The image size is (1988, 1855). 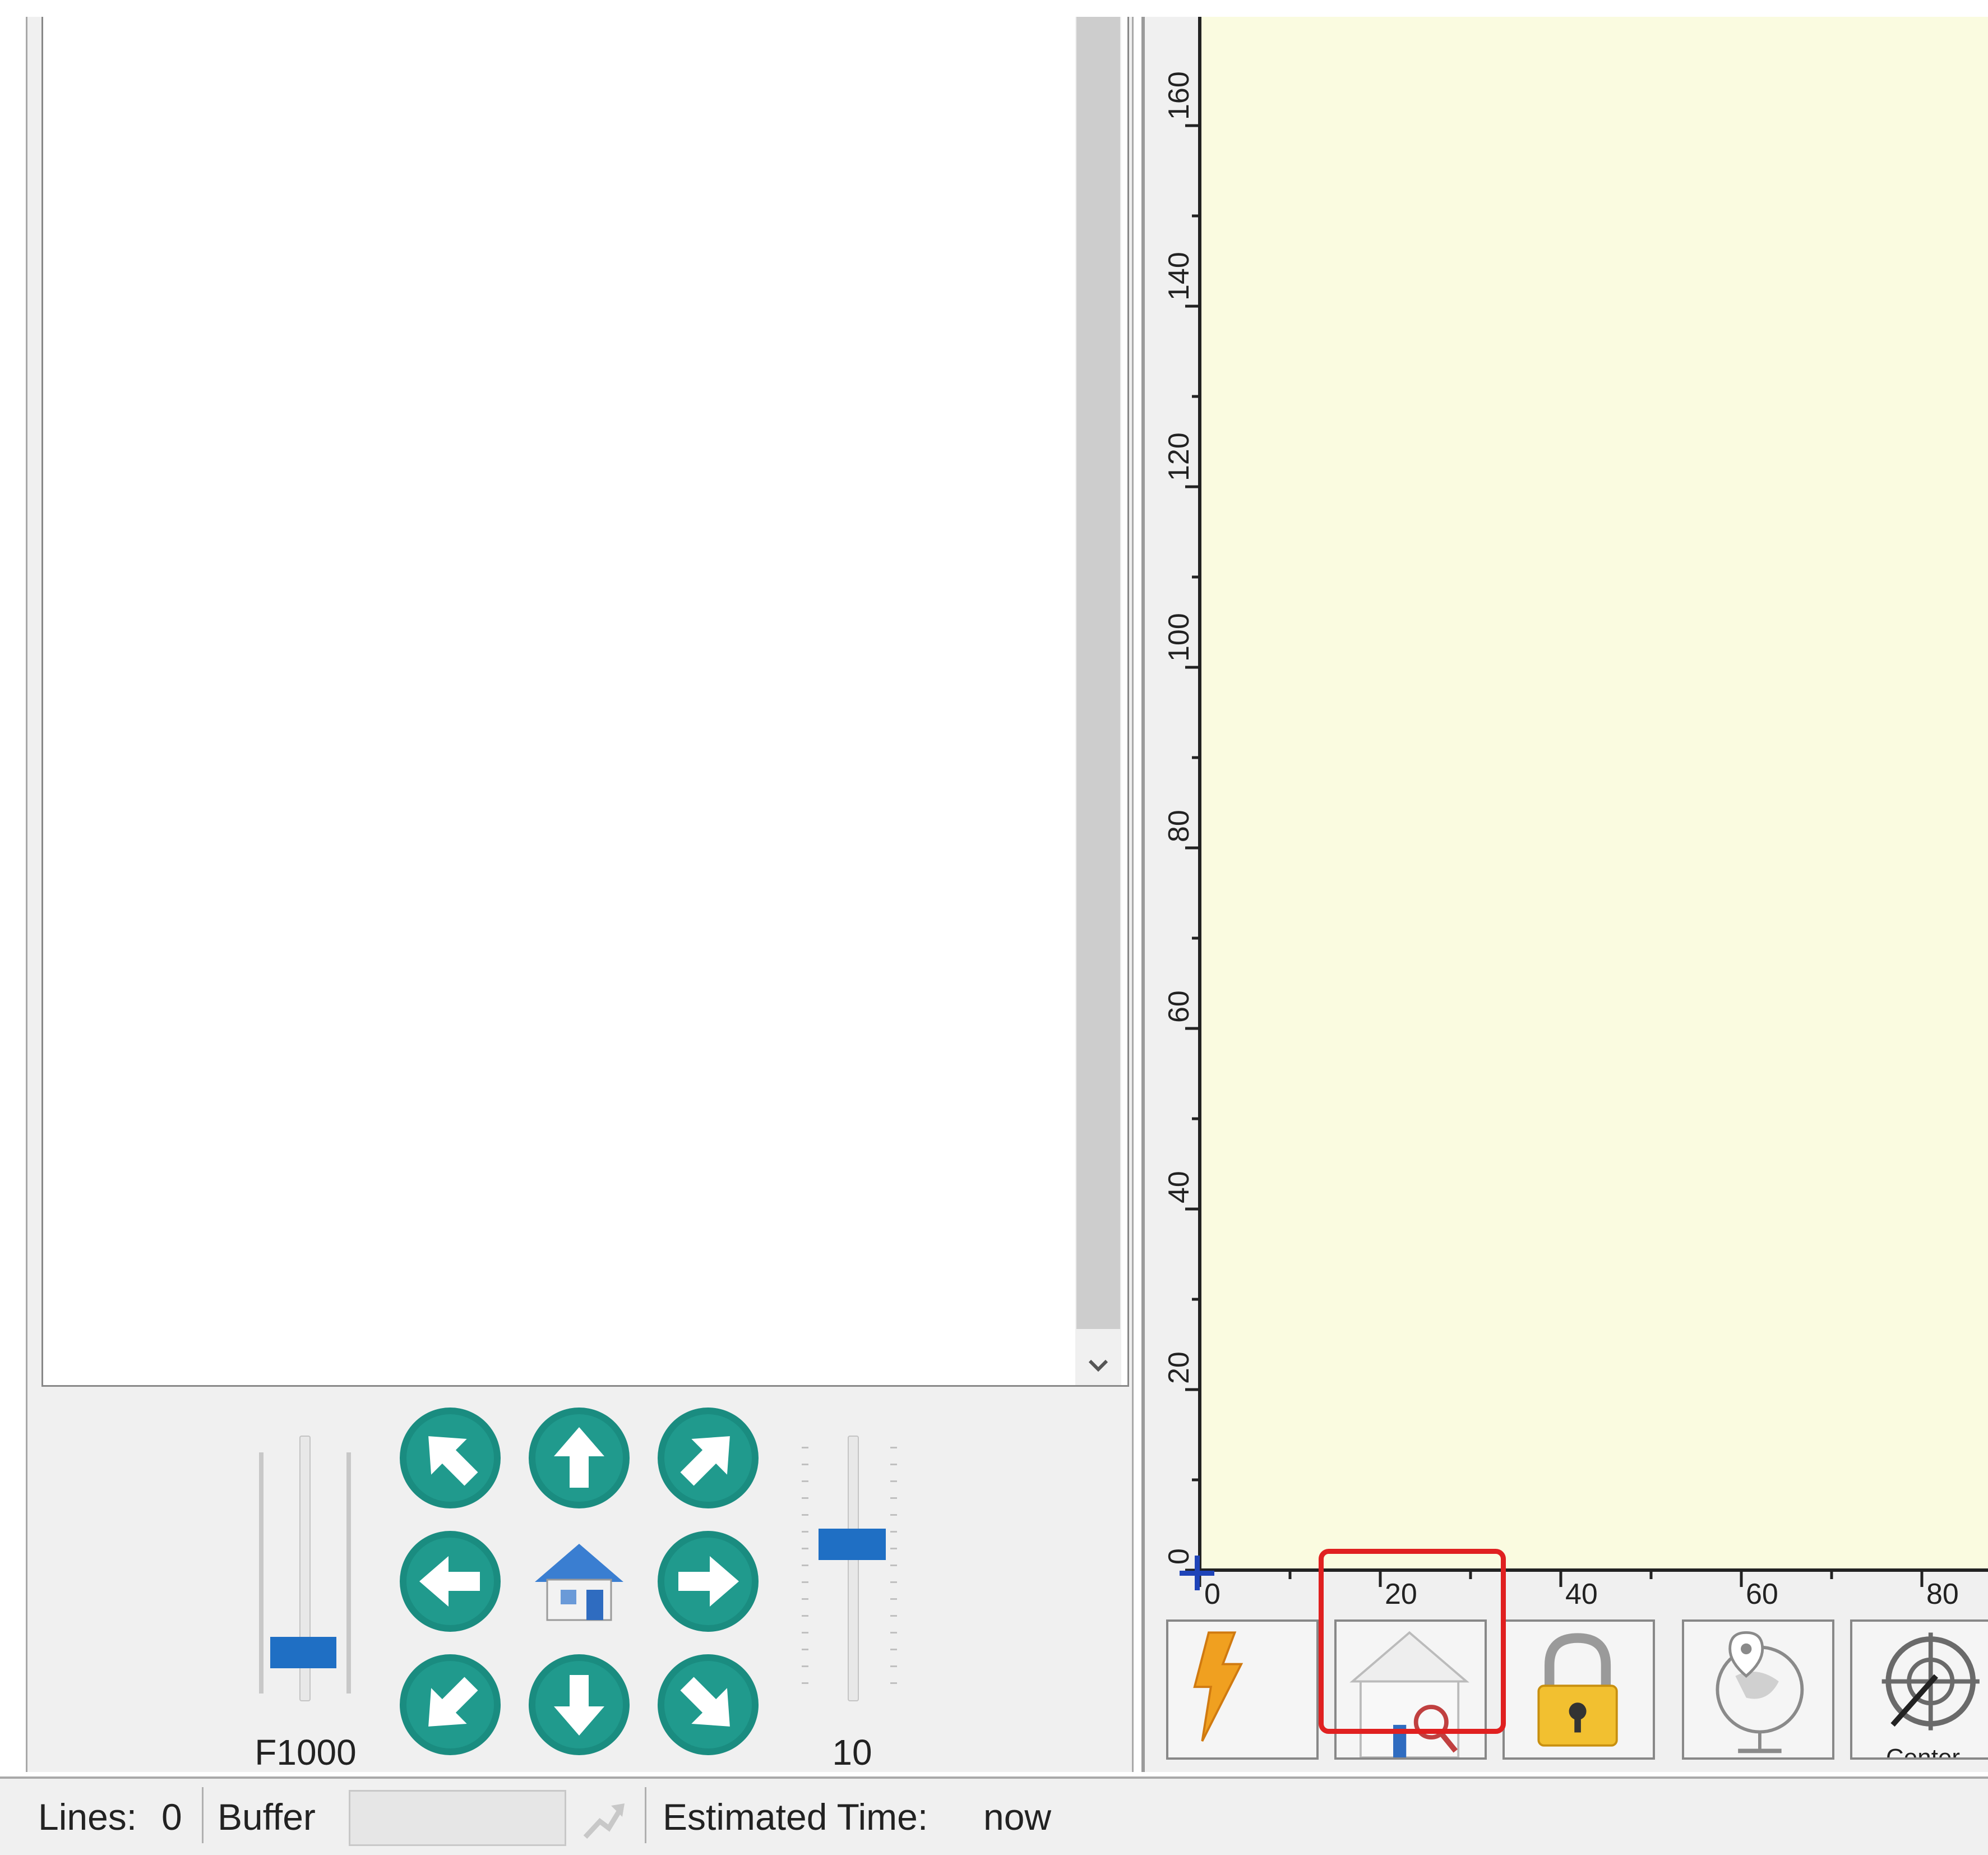 What do you see at coordinates (1179, 456) in the screenshot?
I see `y-tick-label: 120` at bounding box center [1179, 456].